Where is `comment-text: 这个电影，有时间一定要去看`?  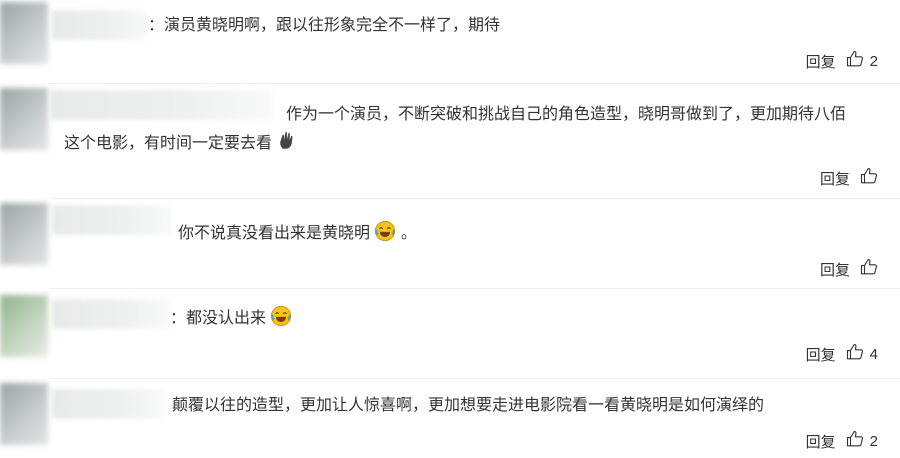 comment-text: 这个电影，有时间一定要去看 is located at coordinates (168, 143).